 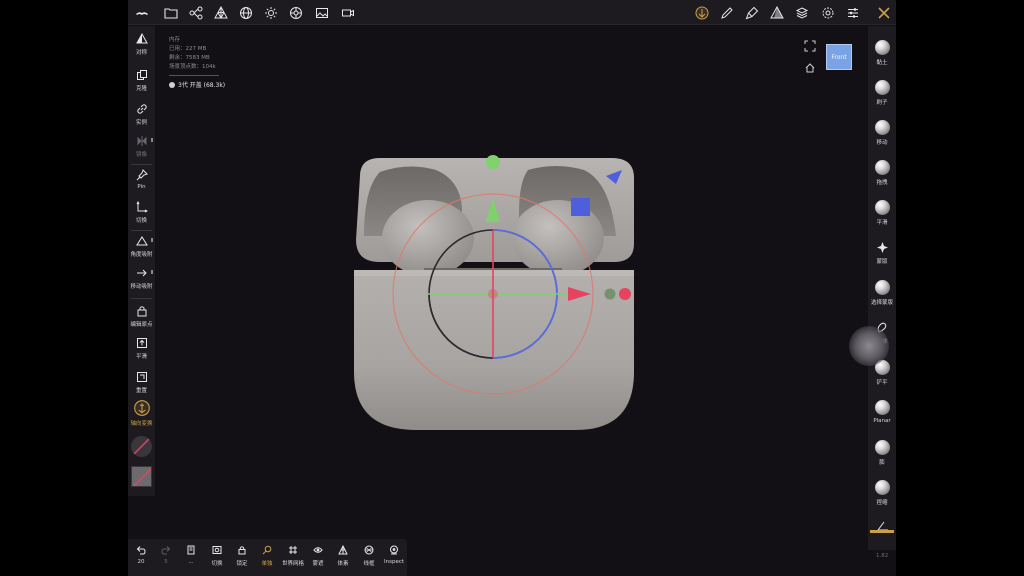 What do you see at coordinates (166, 557) in the screenshot?
I see `redo-button: 5` at bounding box center [166, 557].